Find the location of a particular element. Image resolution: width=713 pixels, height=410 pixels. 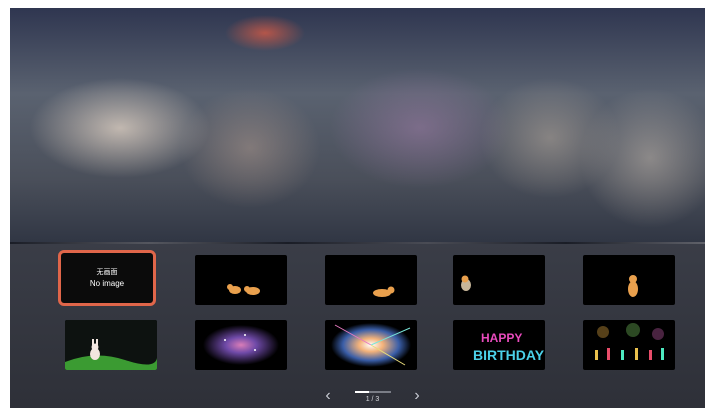

next-page-button: › is located at coordinates (417, 396).